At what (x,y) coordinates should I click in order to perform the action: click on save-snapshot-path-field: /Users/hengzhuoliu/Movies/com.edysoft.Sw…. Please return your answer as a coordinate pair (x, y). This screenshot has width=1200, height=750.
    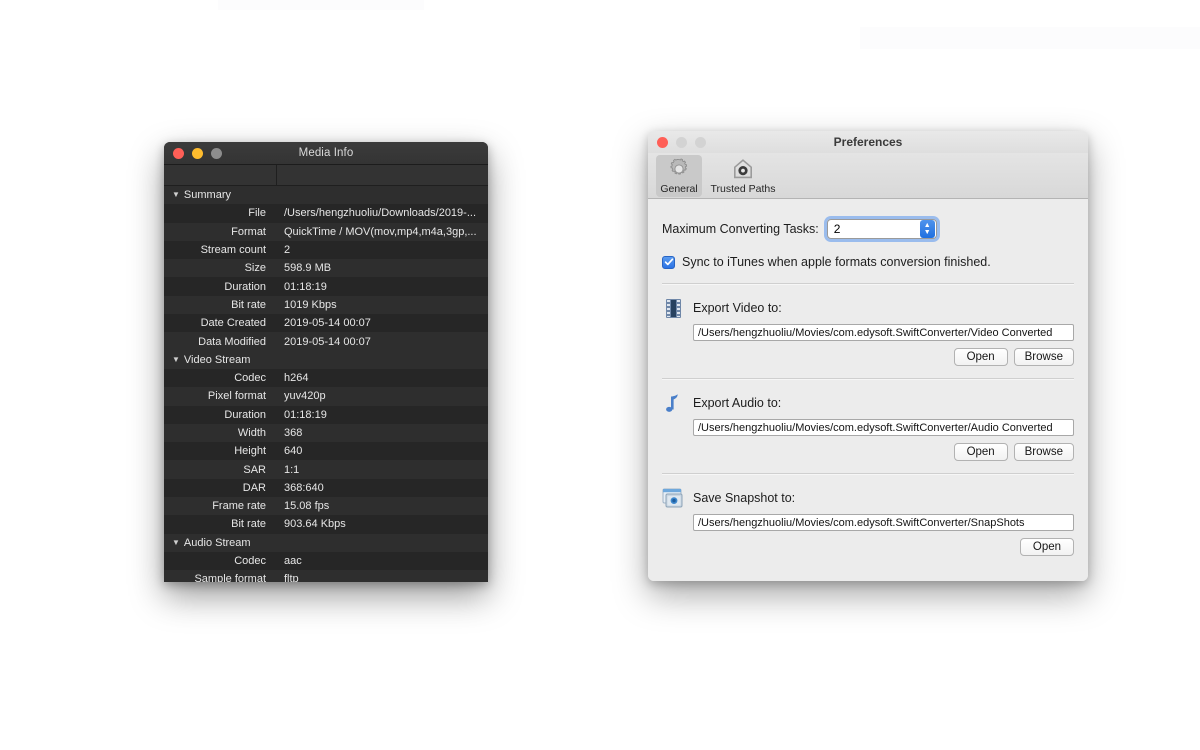
    Looking at the image, I should click on (883, 522).